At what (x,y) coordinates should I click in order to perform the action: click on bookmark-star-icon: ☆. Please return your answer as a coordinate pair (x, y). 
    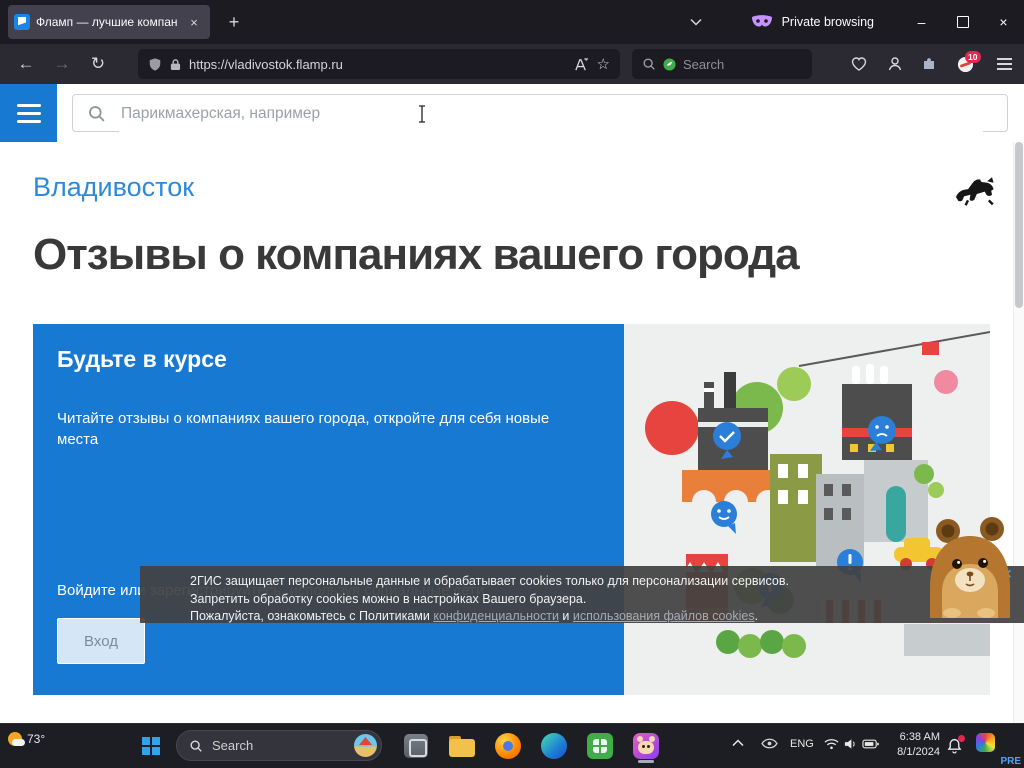
    Looking at the image, I should click on (603, 64).